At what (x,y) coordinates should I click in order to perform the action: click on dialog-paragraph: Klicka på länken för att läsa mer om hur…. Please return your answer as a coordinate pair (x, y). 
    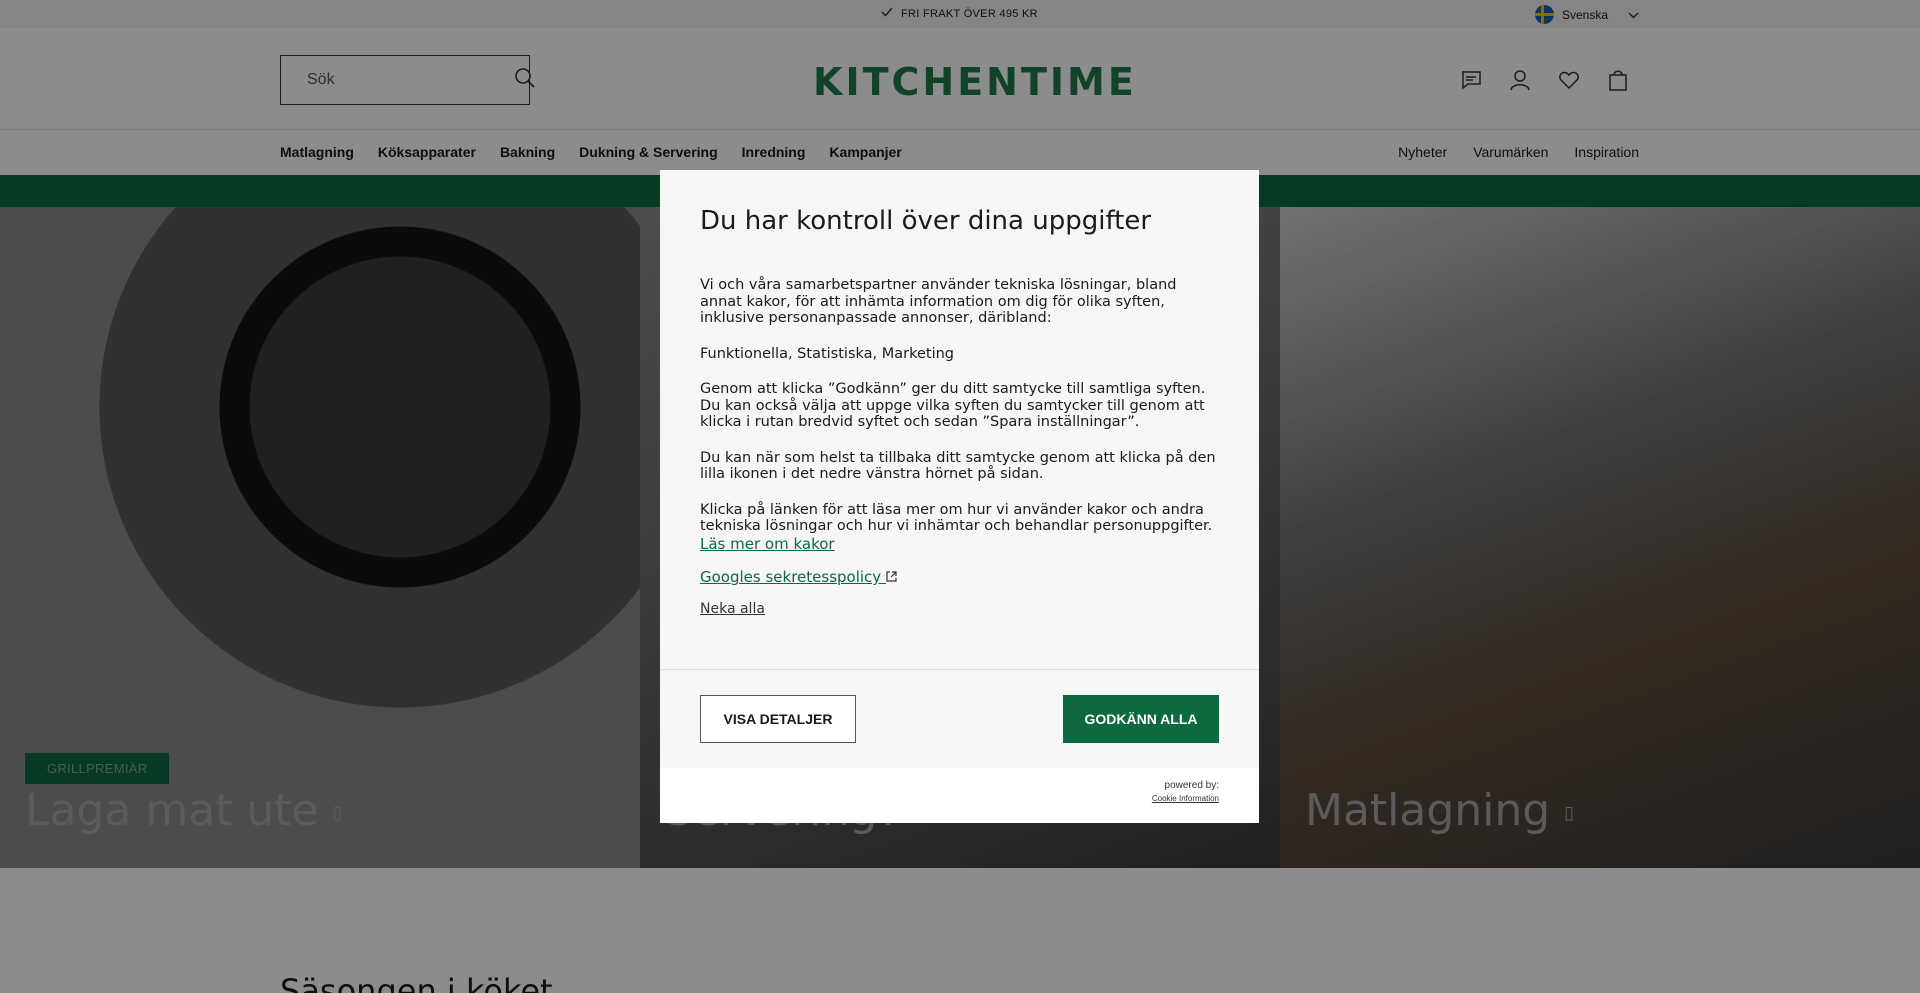
    Looking at the image, I should click on (956, 518).